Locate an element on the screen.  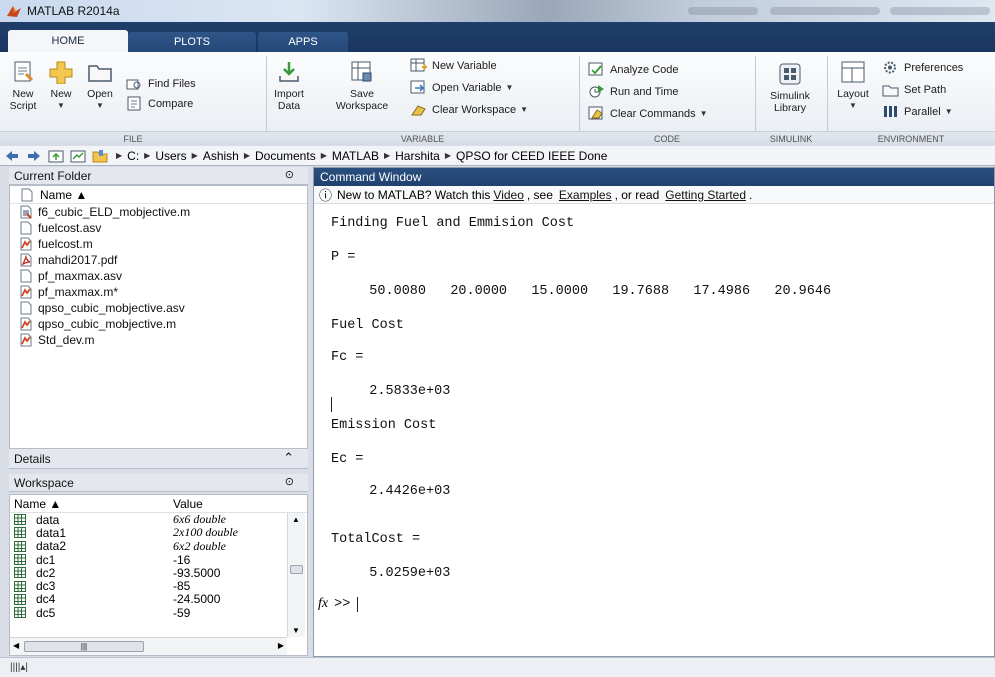
workspace-variable-row: dc4 -24.5000 is located at coordinates (158, 599).